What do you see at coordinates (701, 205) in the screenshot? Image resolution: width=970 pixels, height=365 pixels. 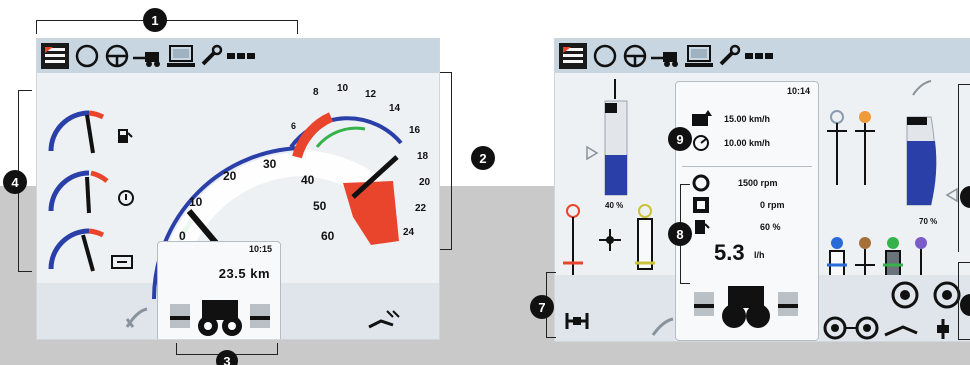 I see `pto-icon` at bounding box center [701, 205].